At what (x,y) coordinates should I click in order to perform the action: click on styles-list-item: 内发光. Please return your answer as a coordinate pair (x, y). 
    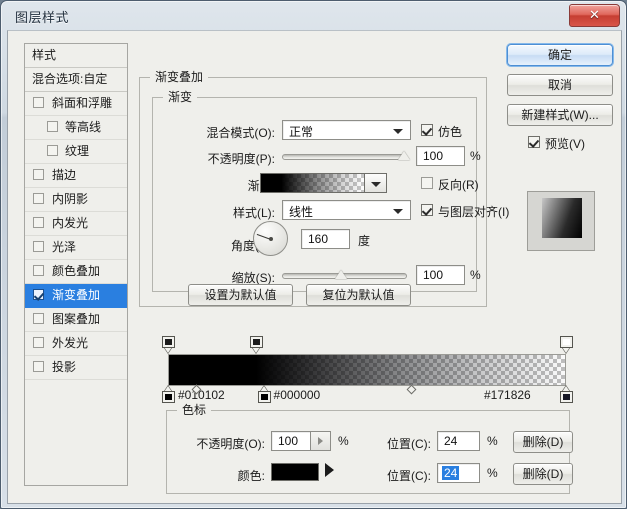
    Looking at the image, I should click on (76, 224).